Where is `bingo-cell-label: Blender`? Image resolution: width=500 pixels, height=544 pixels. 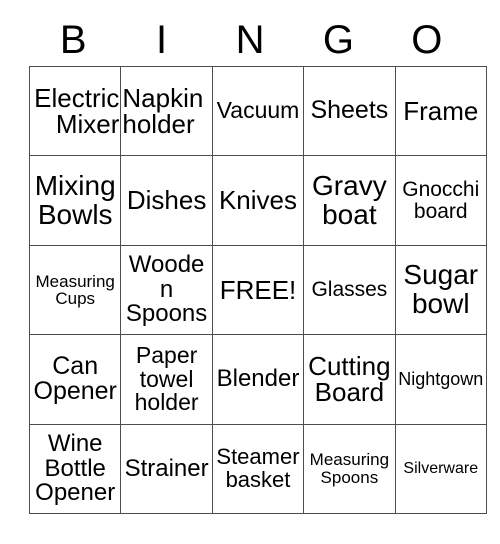 bingo-cell-label: Blender is located at coordinates (258, 379).